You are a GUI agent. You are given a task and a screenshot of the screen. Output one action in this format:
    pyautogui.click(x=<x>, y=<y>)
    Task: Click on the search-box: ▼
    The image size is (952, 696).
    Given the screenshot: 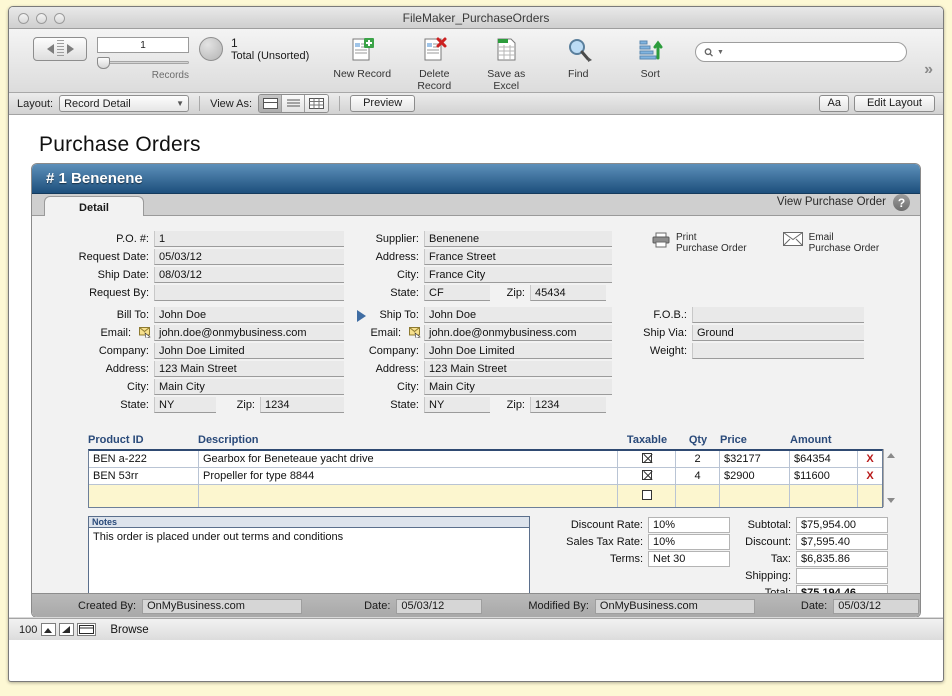 What is the action you would take?
    pyautogui.click(x=801, y=52)
    